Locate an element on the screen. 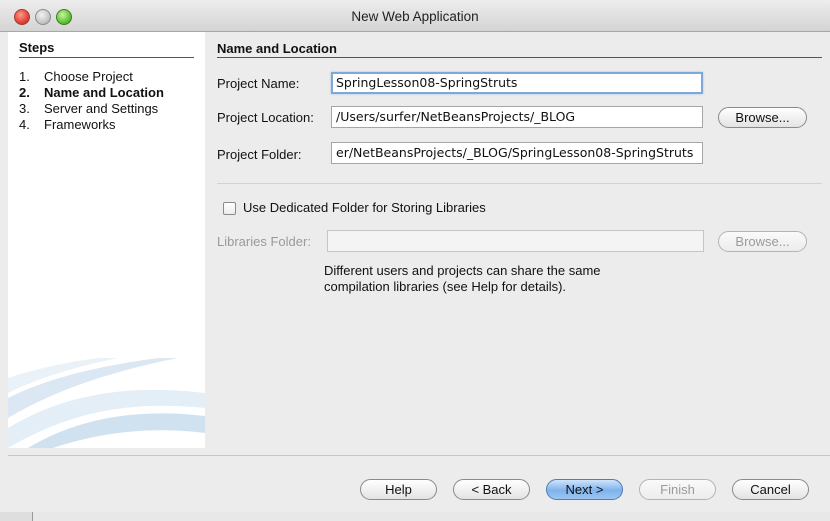  step-item-server-and-settings: 3. Server and Settings is located at coordinates (89, 108).